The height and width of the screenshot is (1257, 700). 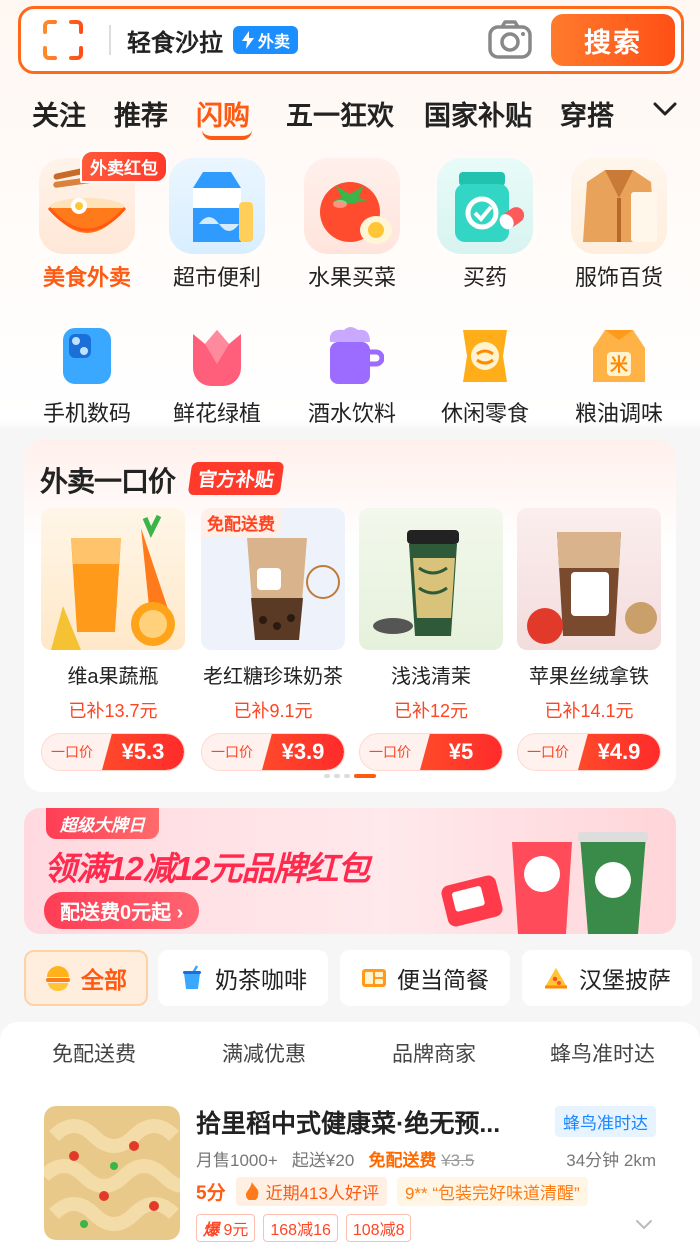 What do you see at coordinates (392, 1191) in the screenshot?
I see `shop-rating-row: 5分 近期413人好评 9** “包装完好味道清醒”` at bounding box center [392, 1191].